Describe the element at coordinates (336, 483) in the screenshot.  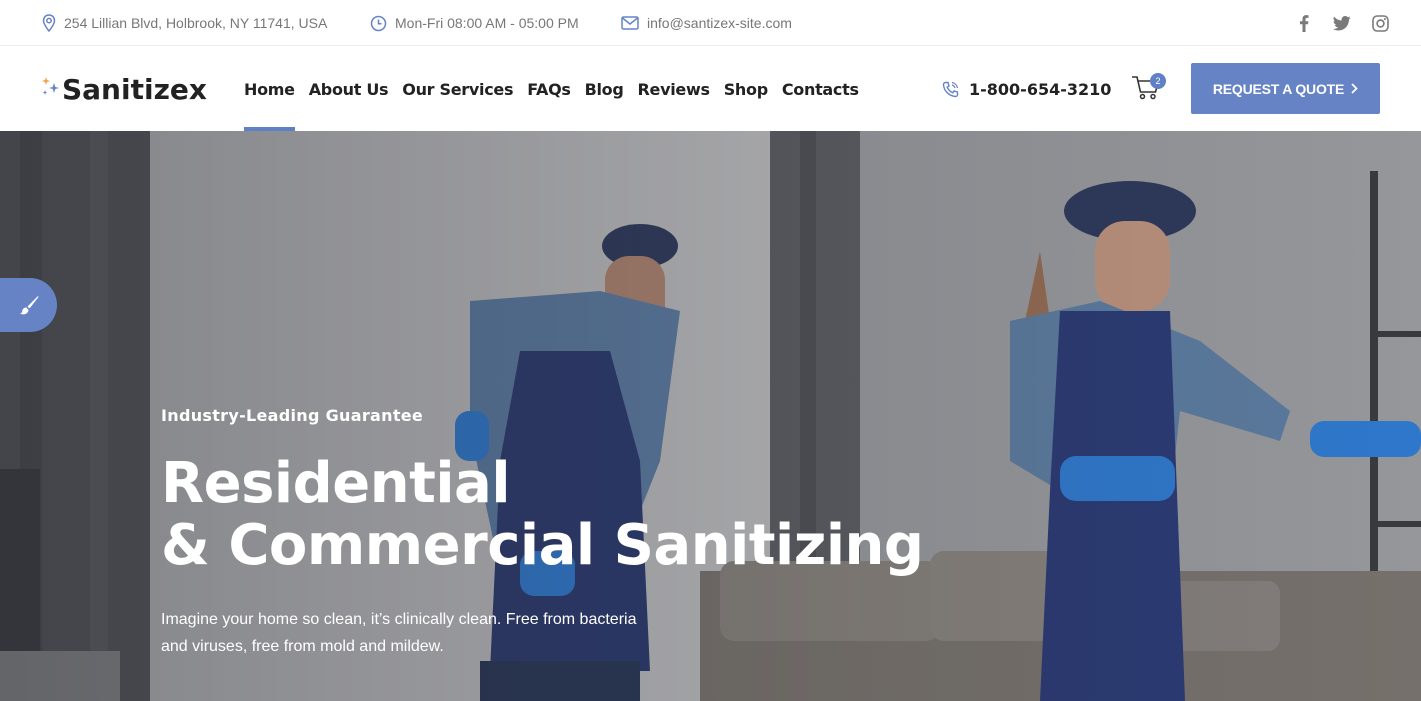
I see `hero-title-line-1: Residential` at that location.